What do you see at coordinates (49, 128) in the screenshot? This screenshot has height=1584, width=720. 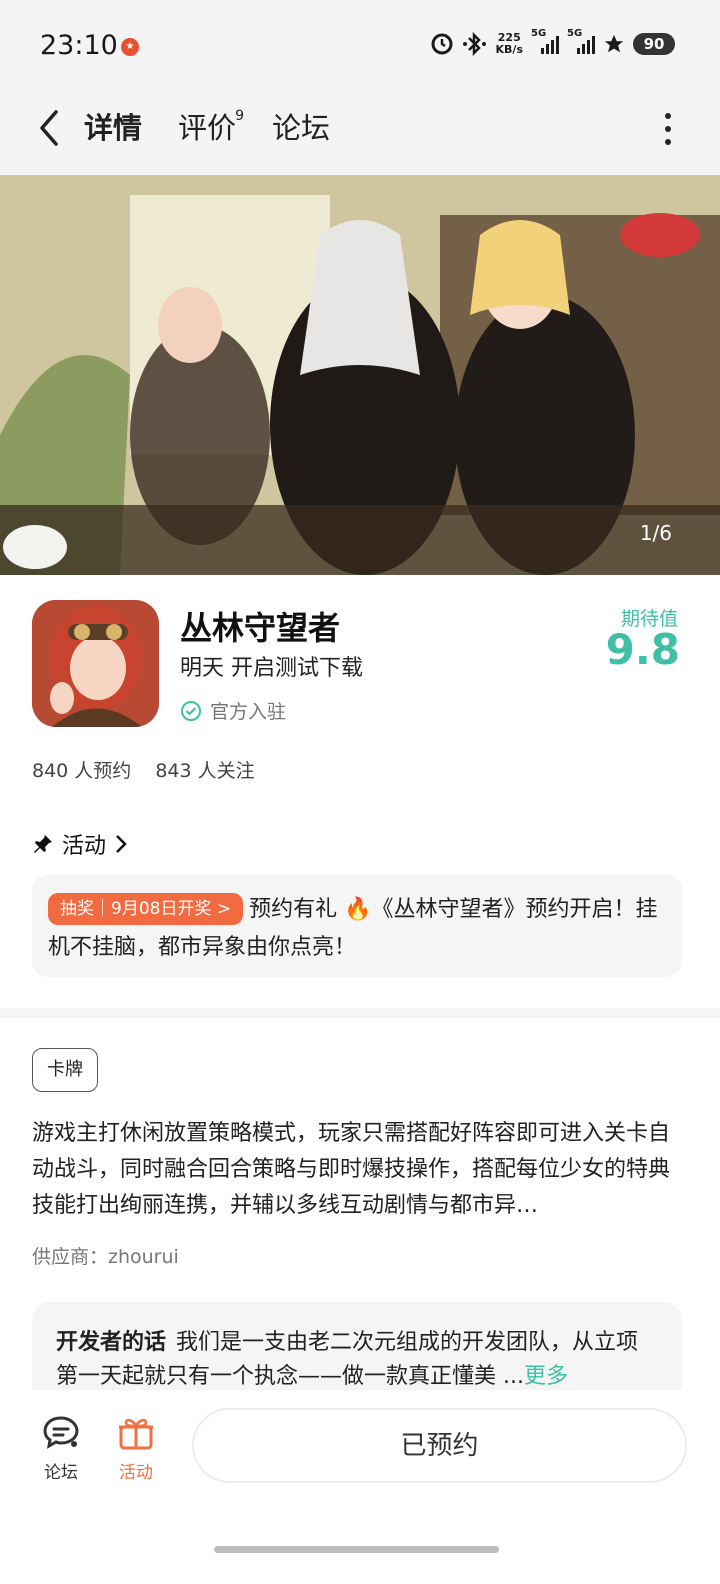 I see `back-arrow-icon` at bounding box center [49, 128].